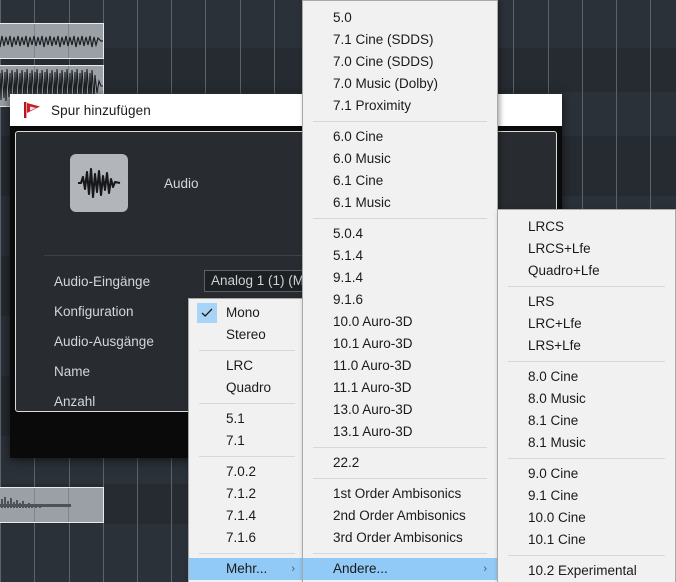 The image size is (676, 582). I want to click on menu-item: Quadro+Lfe, so click(586, 271).